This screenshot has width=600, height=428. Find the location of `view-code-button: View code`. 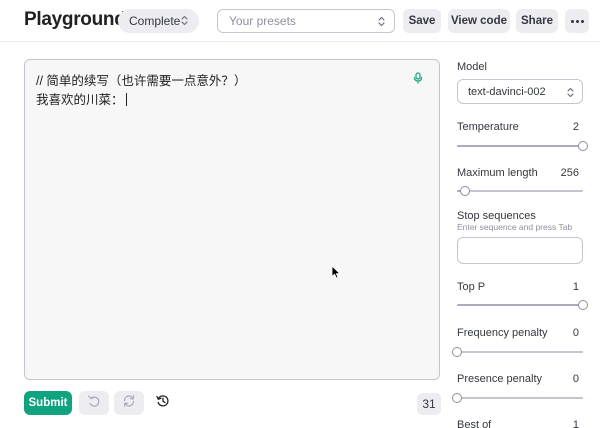

view-code-button: View code is located at coordinates (479, 21).